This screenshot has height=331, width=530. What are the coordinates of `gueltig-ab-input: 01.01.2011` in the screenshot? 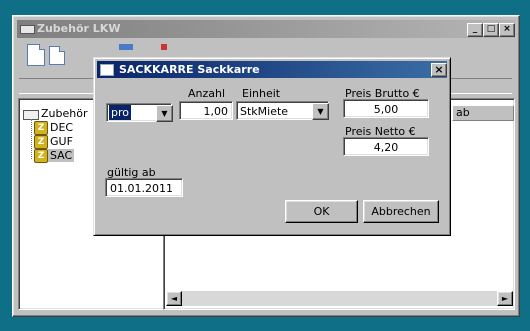 It's located at (144, 187).